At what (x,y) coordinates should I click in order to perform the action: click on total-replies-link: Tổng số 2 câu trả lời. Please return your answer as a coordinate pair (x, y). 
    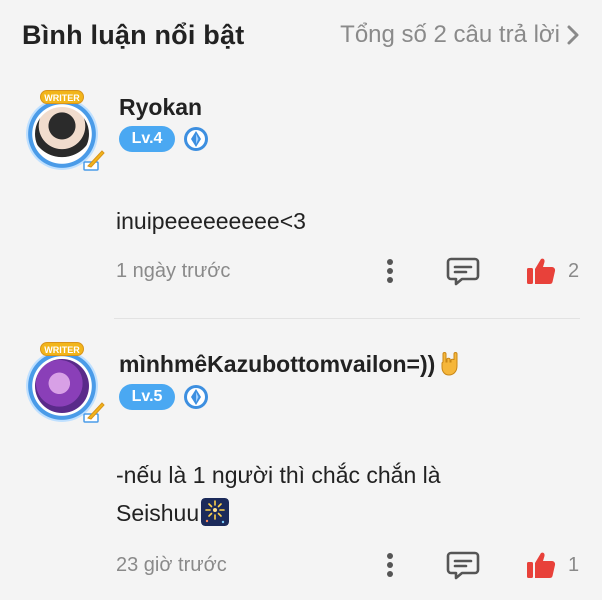
    Looking at the image, I should click on (460, 35).